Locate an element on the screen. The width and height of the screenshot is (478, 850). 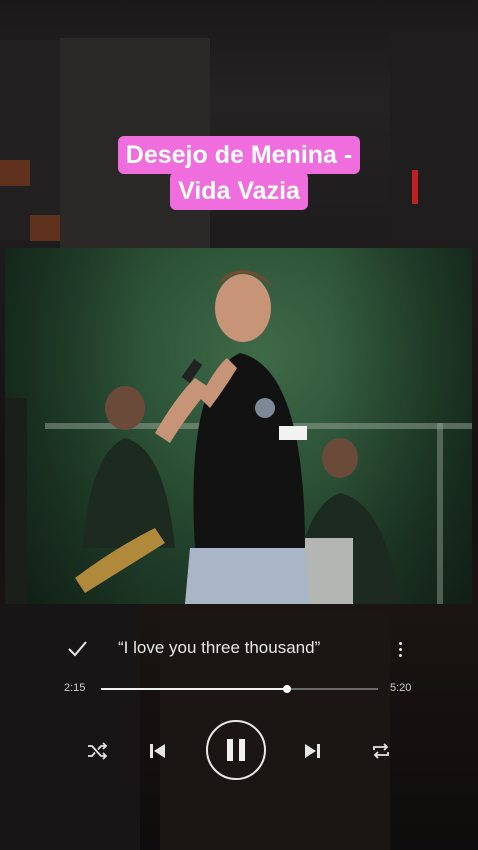
skip-previous-icon is located at coordinates (157, 751).